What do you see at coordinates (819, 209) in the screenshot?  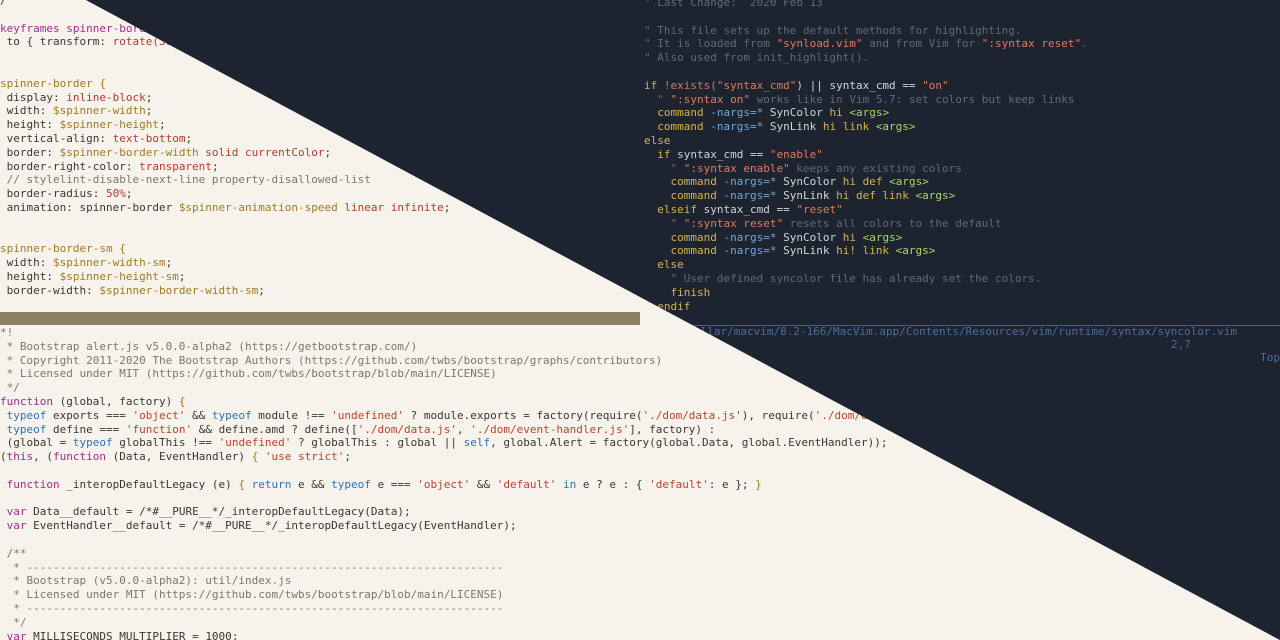 I see `code-token: "reset"` at bounding box center [819, 209].